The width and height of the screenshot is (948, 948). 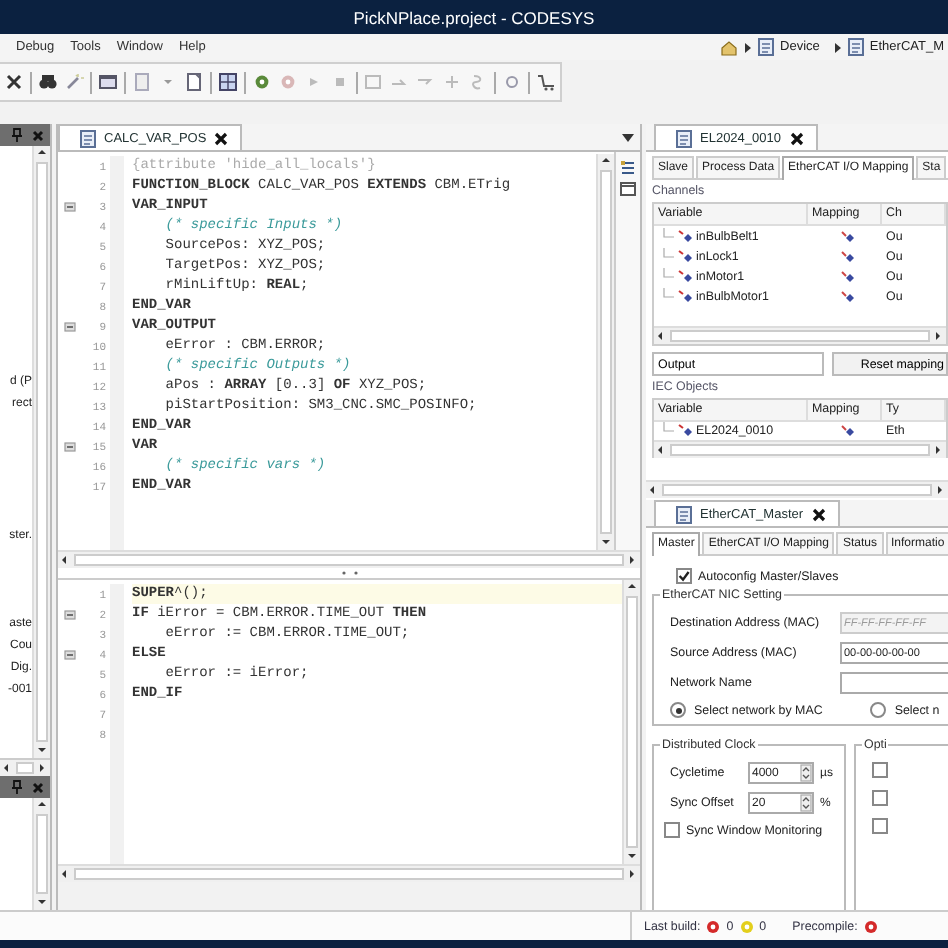 I want to click on window-icon, so click(x=108, y=82).